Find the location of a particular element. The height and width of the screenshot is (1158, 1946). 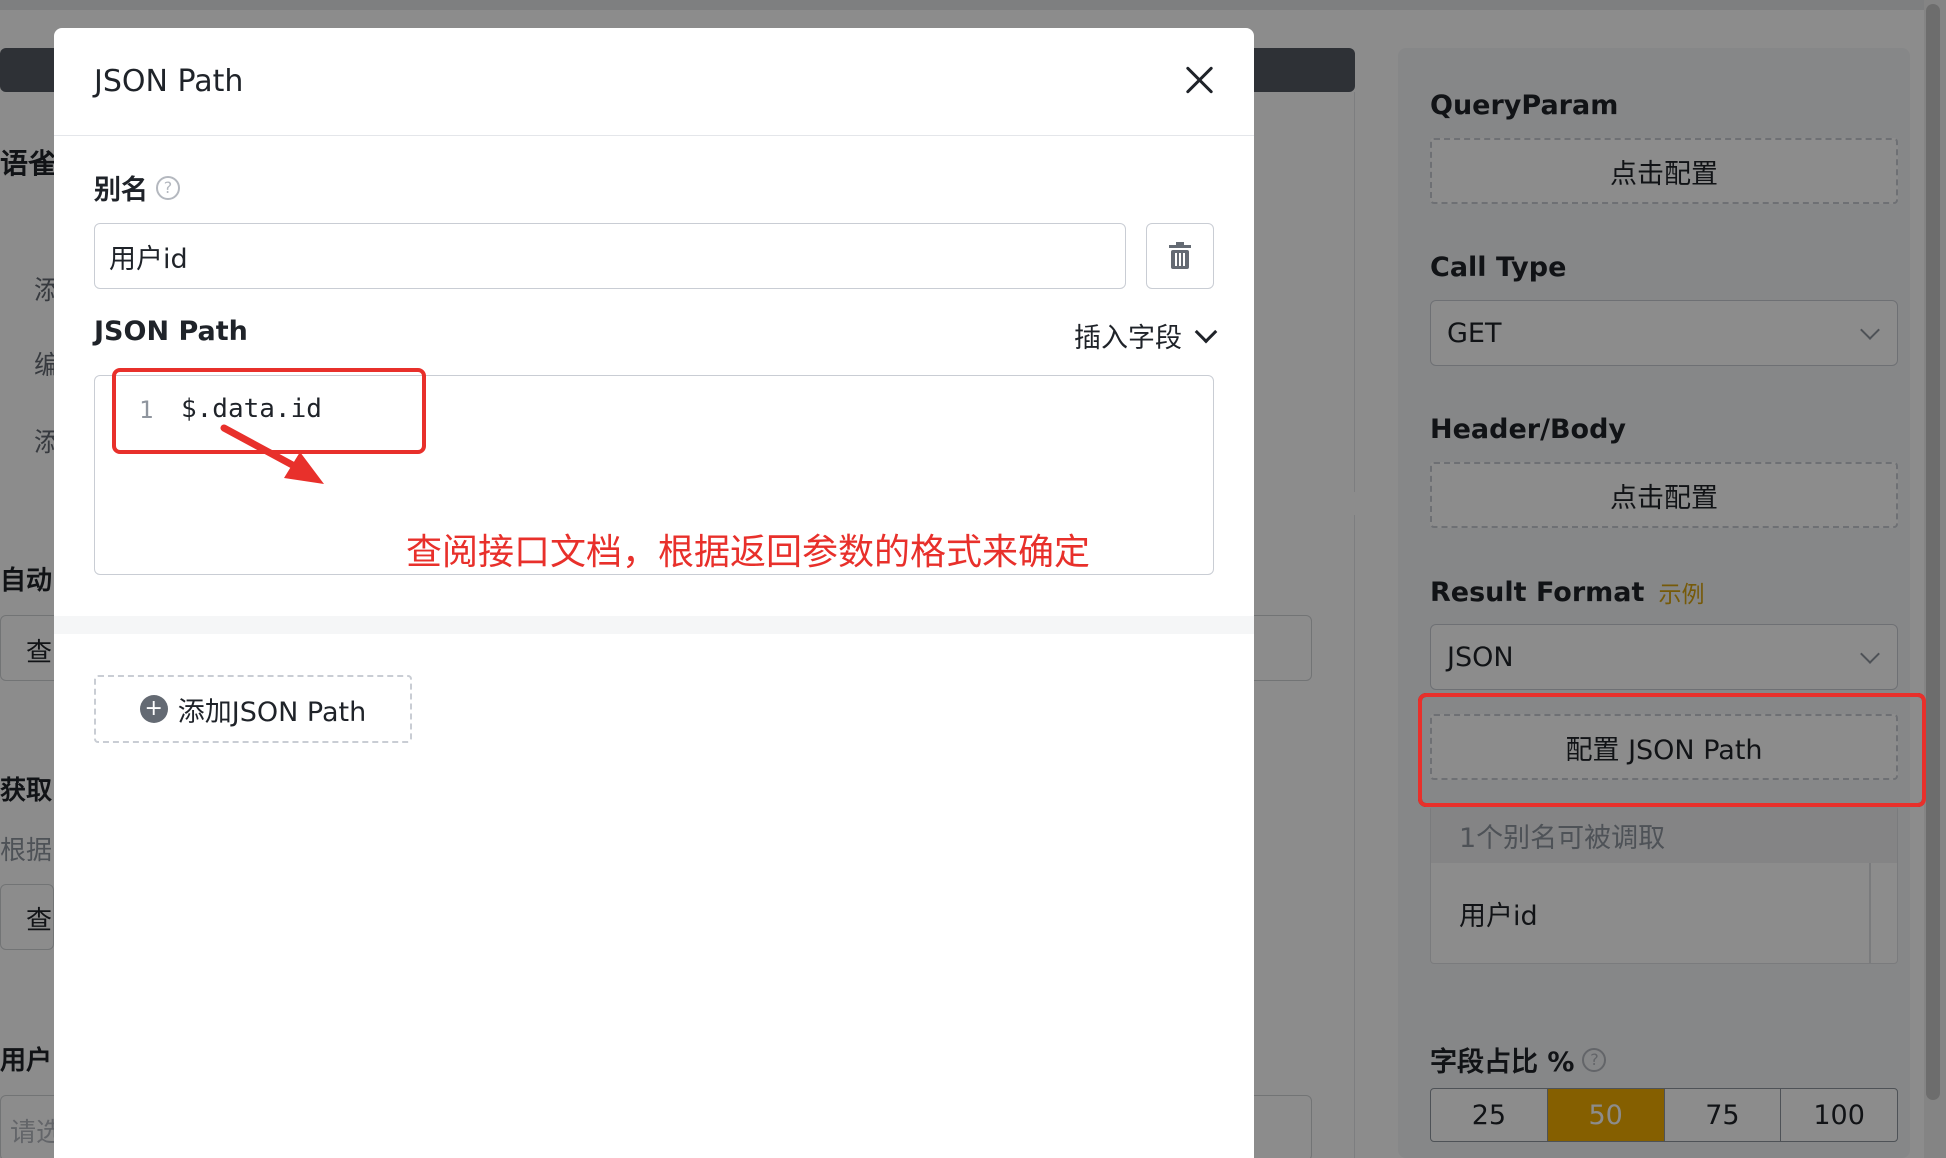

insert-field-dropdown: 插入字段 is located at coordinates (1146, 335).